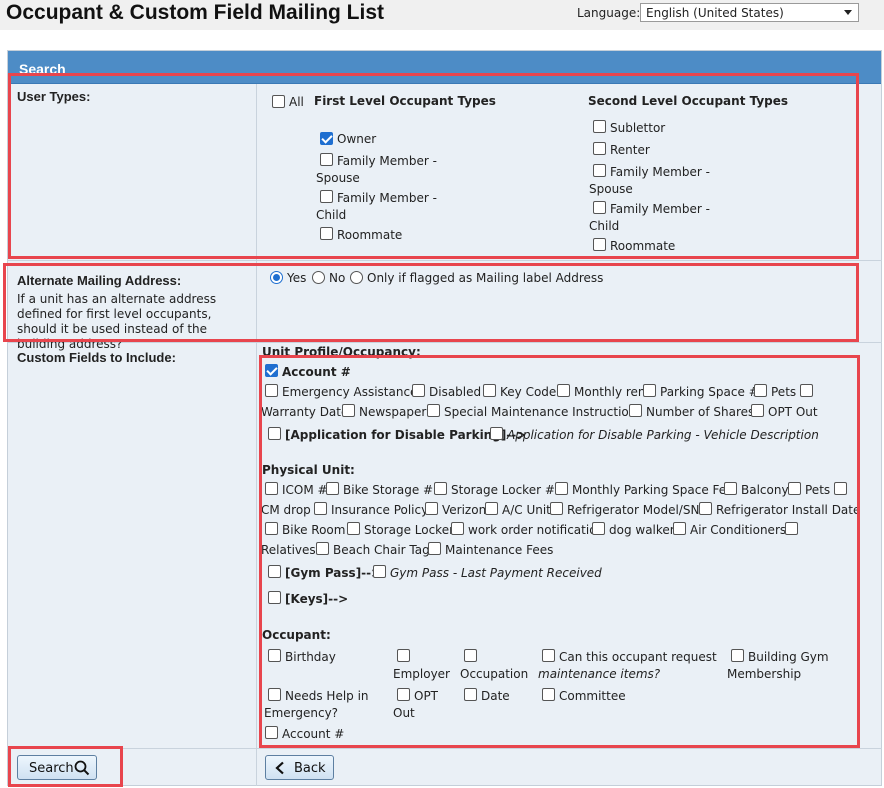  What do you see at coordinates (609, 13) in the screenshot?
I see `language-label: Language:` at bounding box center [609, 13].